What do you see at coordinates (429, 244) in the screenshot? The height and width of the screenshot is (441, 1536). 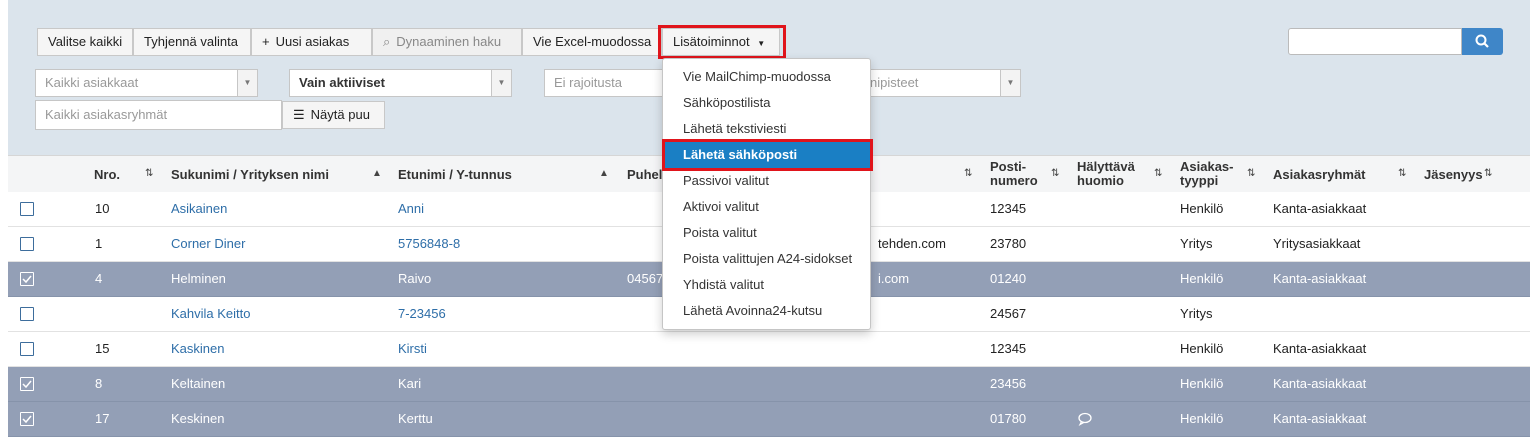 I see `cell-firstname-link: 5756848-8` at bounding box center [429, 244].